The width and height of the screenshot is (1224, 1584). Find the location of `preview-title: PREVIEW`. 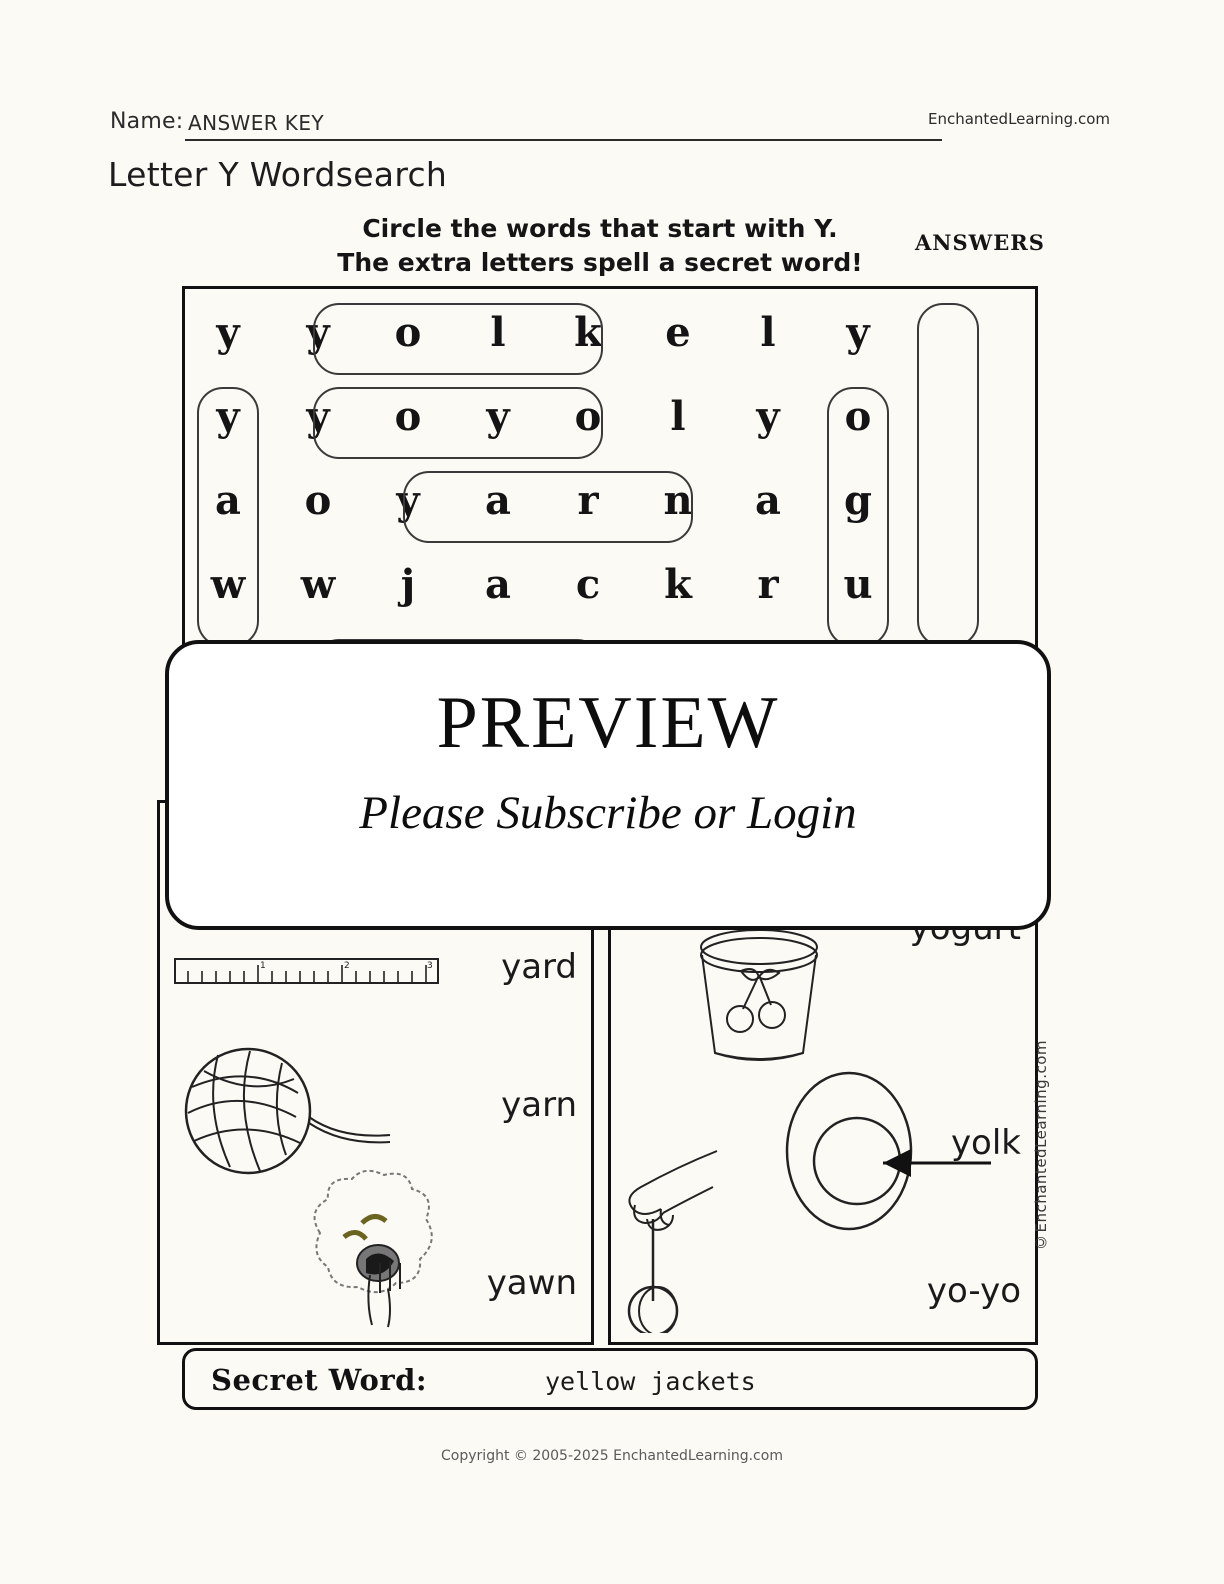

preview-title: PREVIEW is located at coordinates (608, 723).